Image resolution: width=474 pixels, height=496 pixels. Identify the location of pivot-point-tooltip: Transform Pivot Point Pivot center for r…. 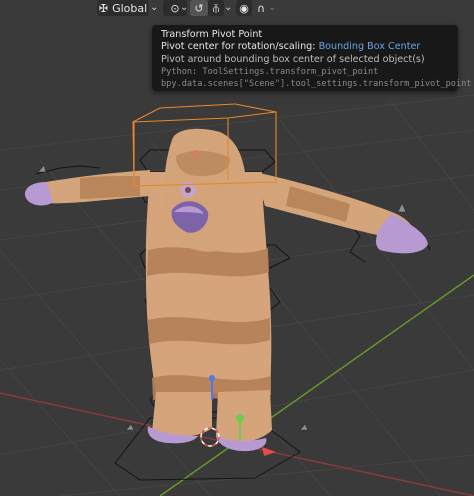
(312, 58).